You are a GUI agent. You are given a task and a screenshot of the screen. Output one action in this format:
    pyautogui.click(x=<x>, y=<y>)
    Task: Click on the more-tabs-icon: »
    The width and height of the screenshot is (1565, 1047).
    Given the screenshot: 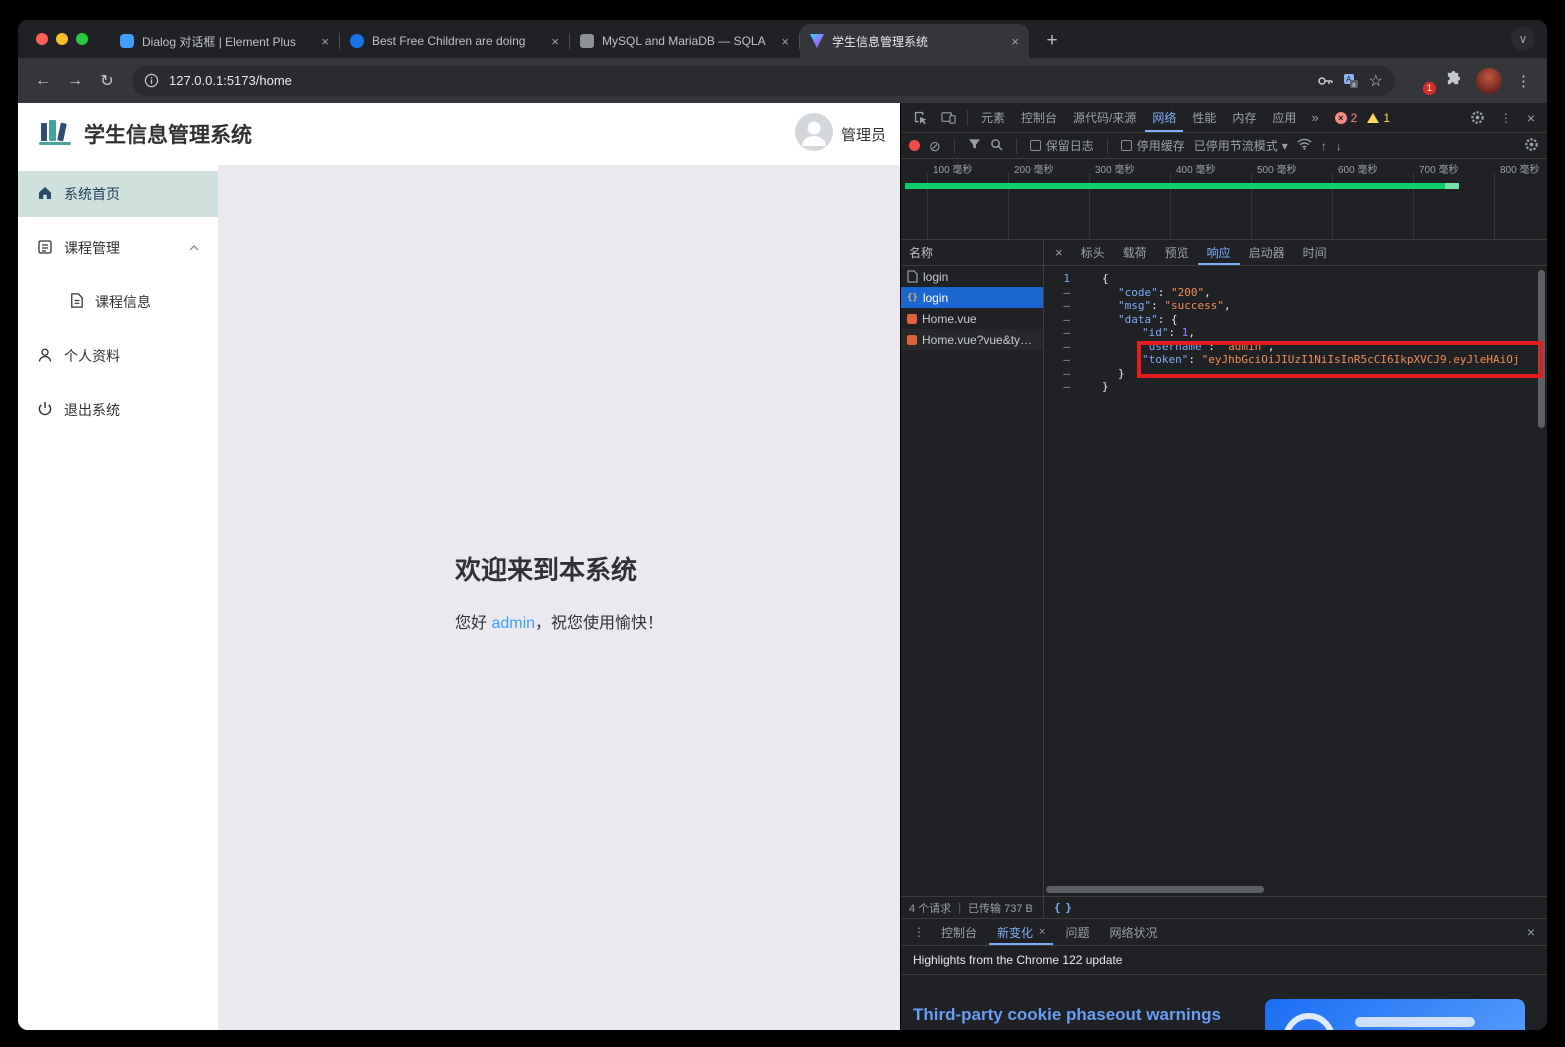 What is the action you would take?
    pyautogui.click(x=1314, y=117)
    